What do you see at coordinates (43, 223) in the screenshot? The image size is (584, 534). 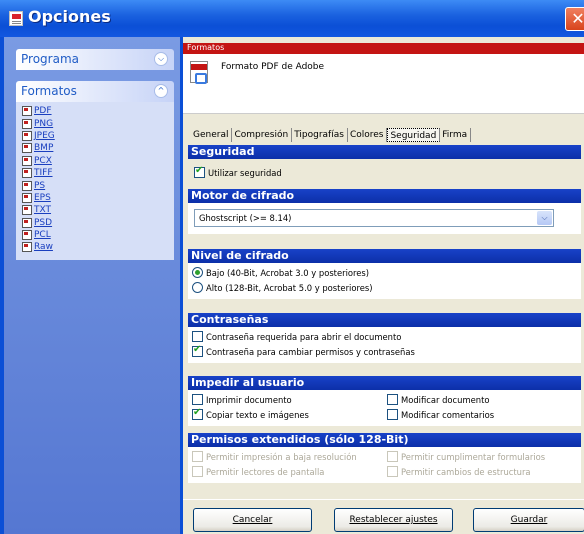 I see `format-item-label: PSD` at bounding box center [43, 223].